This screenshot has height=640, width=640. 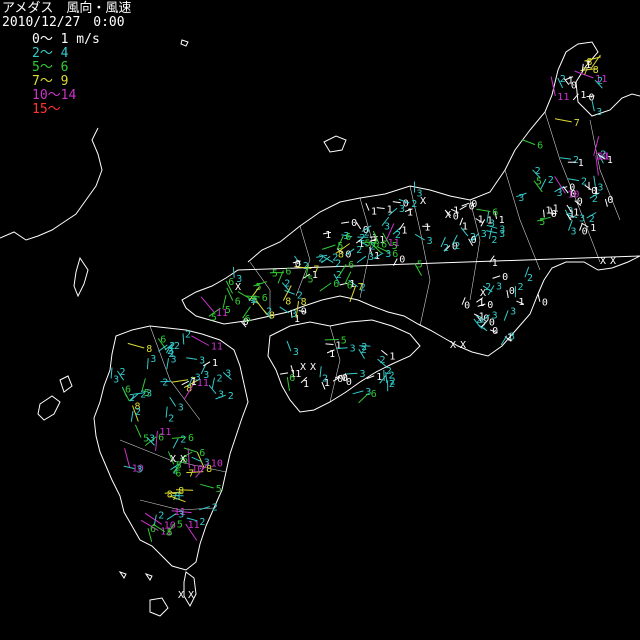 I want to click on wind-speed-87: 2, so click(x=530, y=278).